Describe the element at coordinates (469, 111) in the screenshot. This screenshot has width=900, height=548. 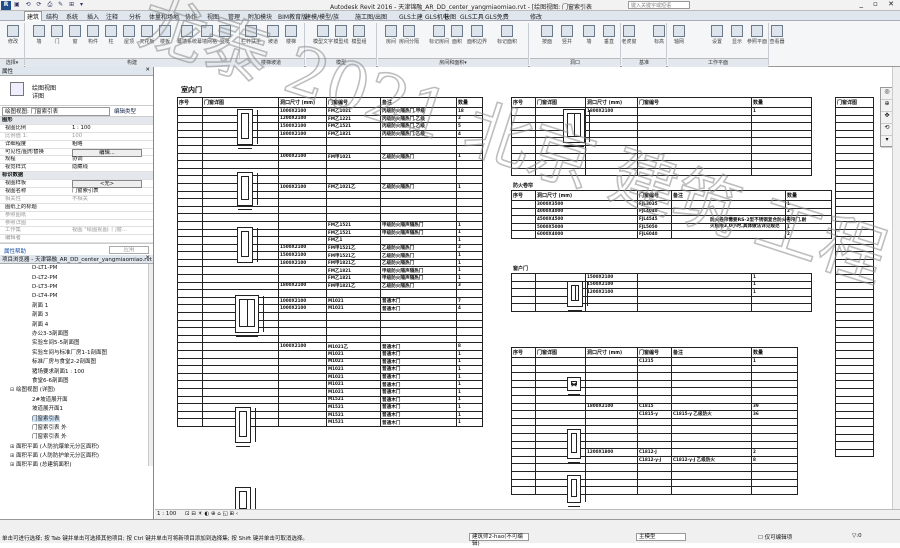
I see `table-cell: 18` at that location.